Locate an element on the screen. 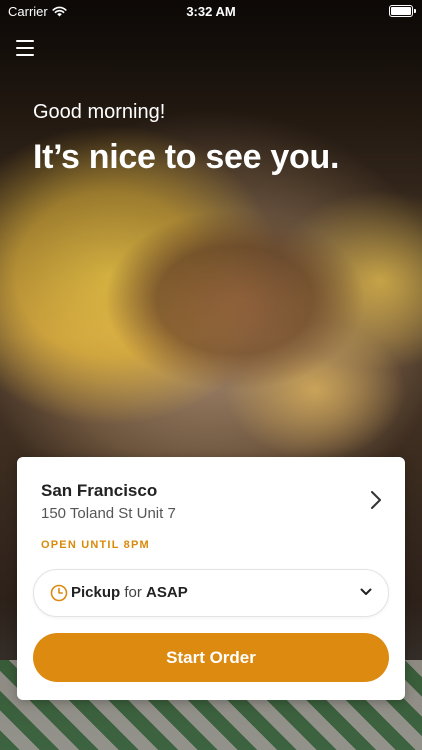 Image resolution: width=422 pixels, height=750 pixels. battery-icon is located at coordinates (402, 11).